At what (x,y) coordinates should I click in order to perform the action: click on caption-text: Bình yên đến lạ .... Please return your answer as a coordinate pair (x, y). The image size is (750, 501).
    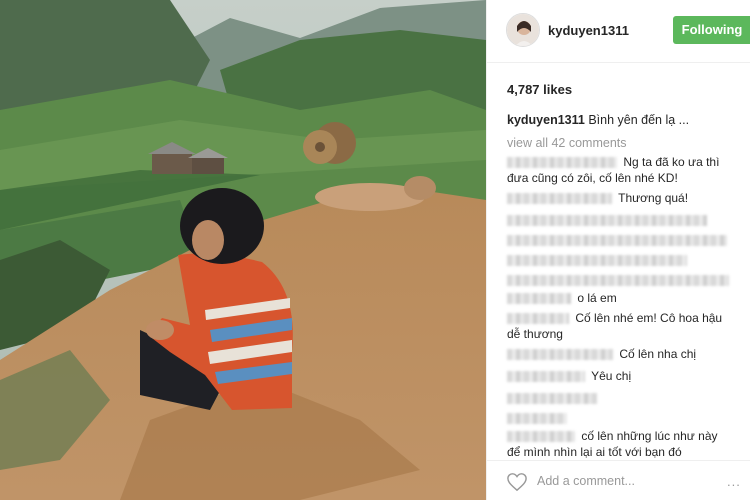
    Looking at the image, I should click on (639, 120).